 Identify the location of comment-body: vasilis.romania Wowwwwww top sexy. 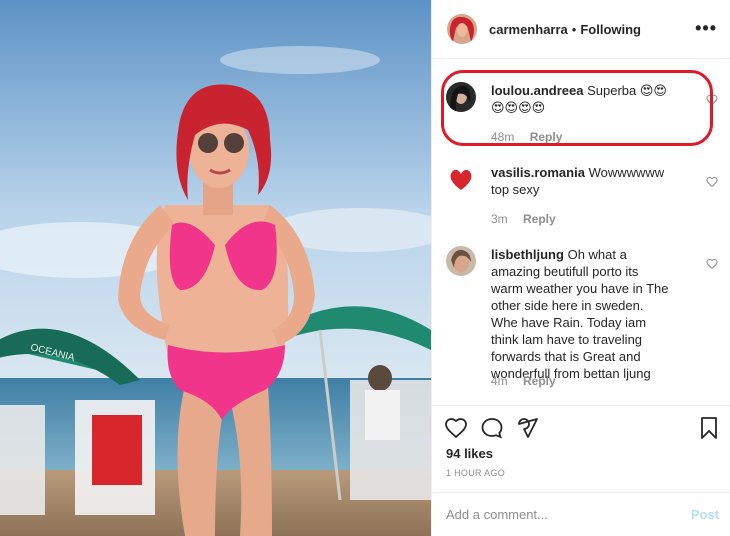
(581, 181).